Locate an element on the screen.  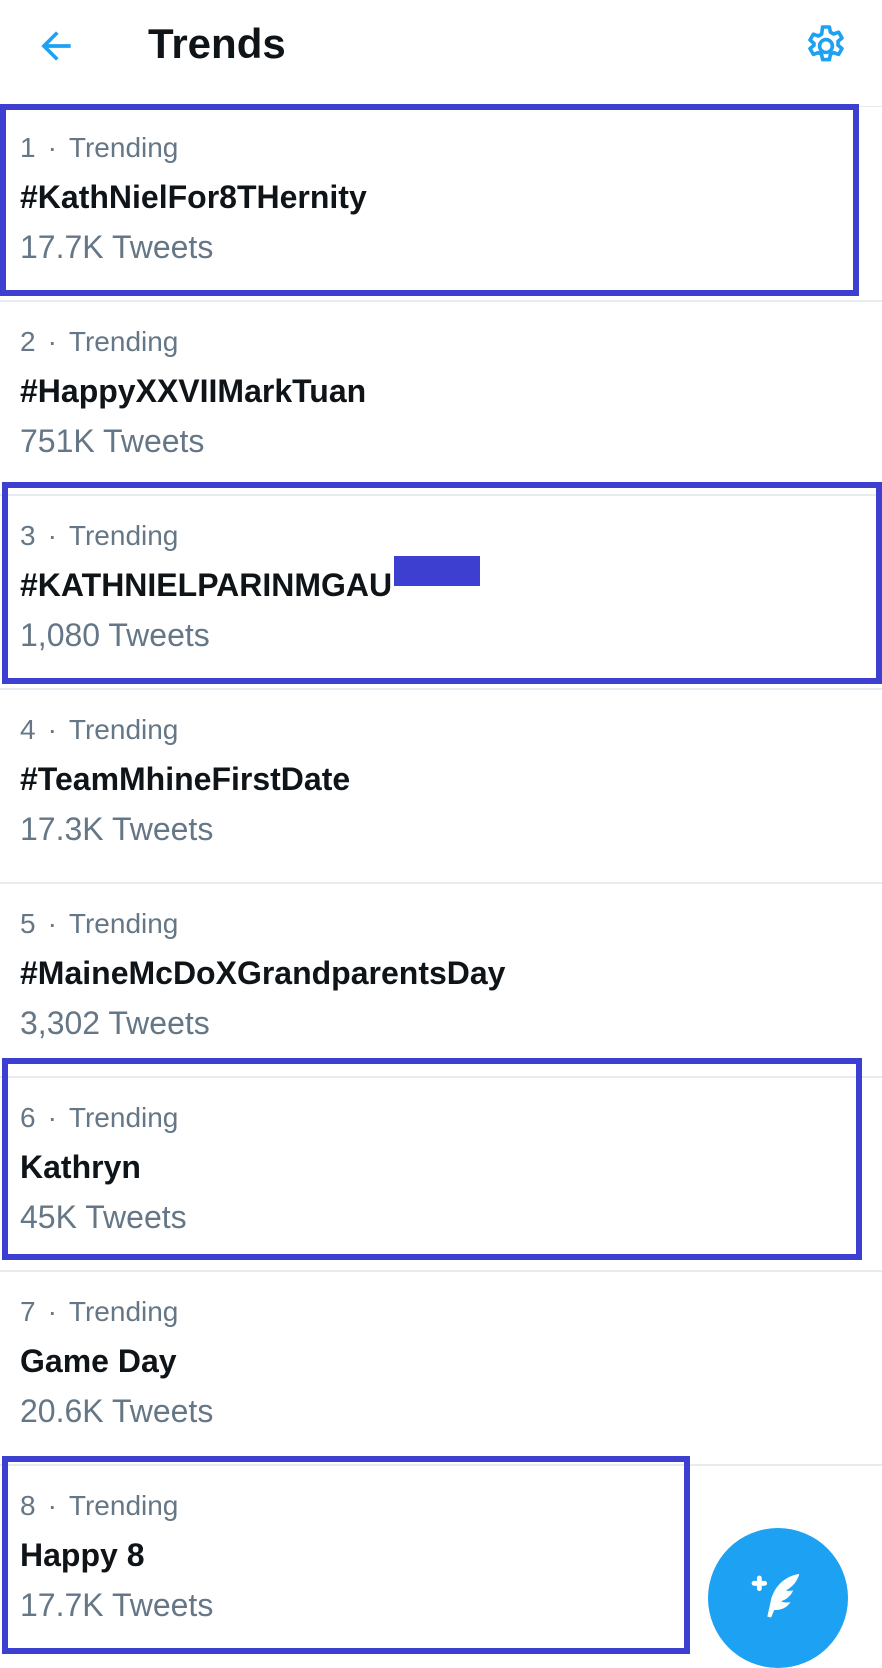
trend-rank: 2 is located at coordinates (28, 341).